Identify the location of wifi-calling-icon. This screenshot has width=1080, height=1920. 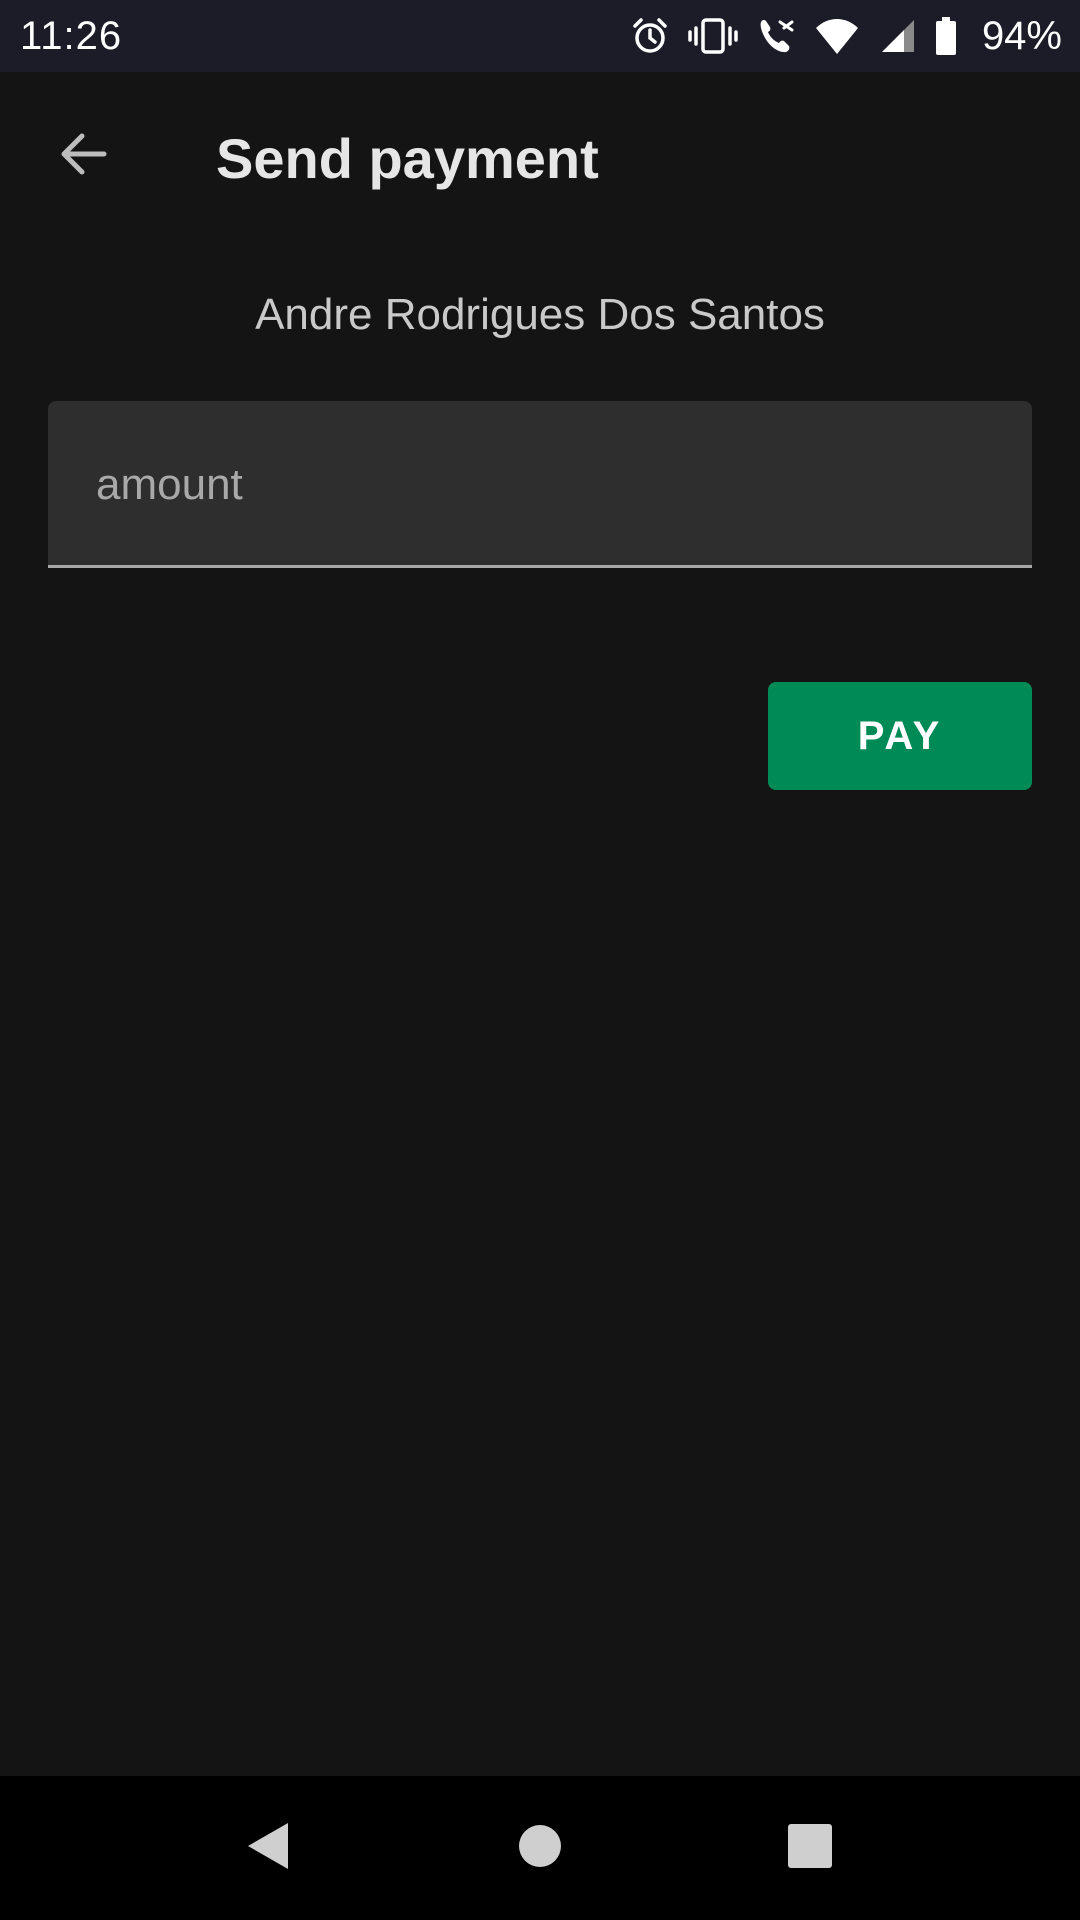
(776, 36).